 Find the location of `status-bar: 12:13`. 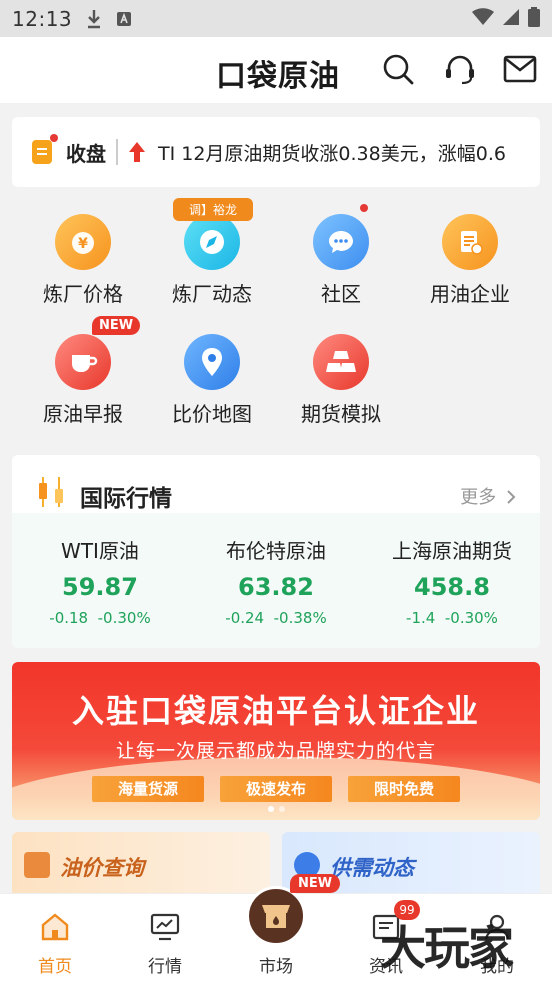

status-bar: 12:13 is located at coordinates (276, 18).